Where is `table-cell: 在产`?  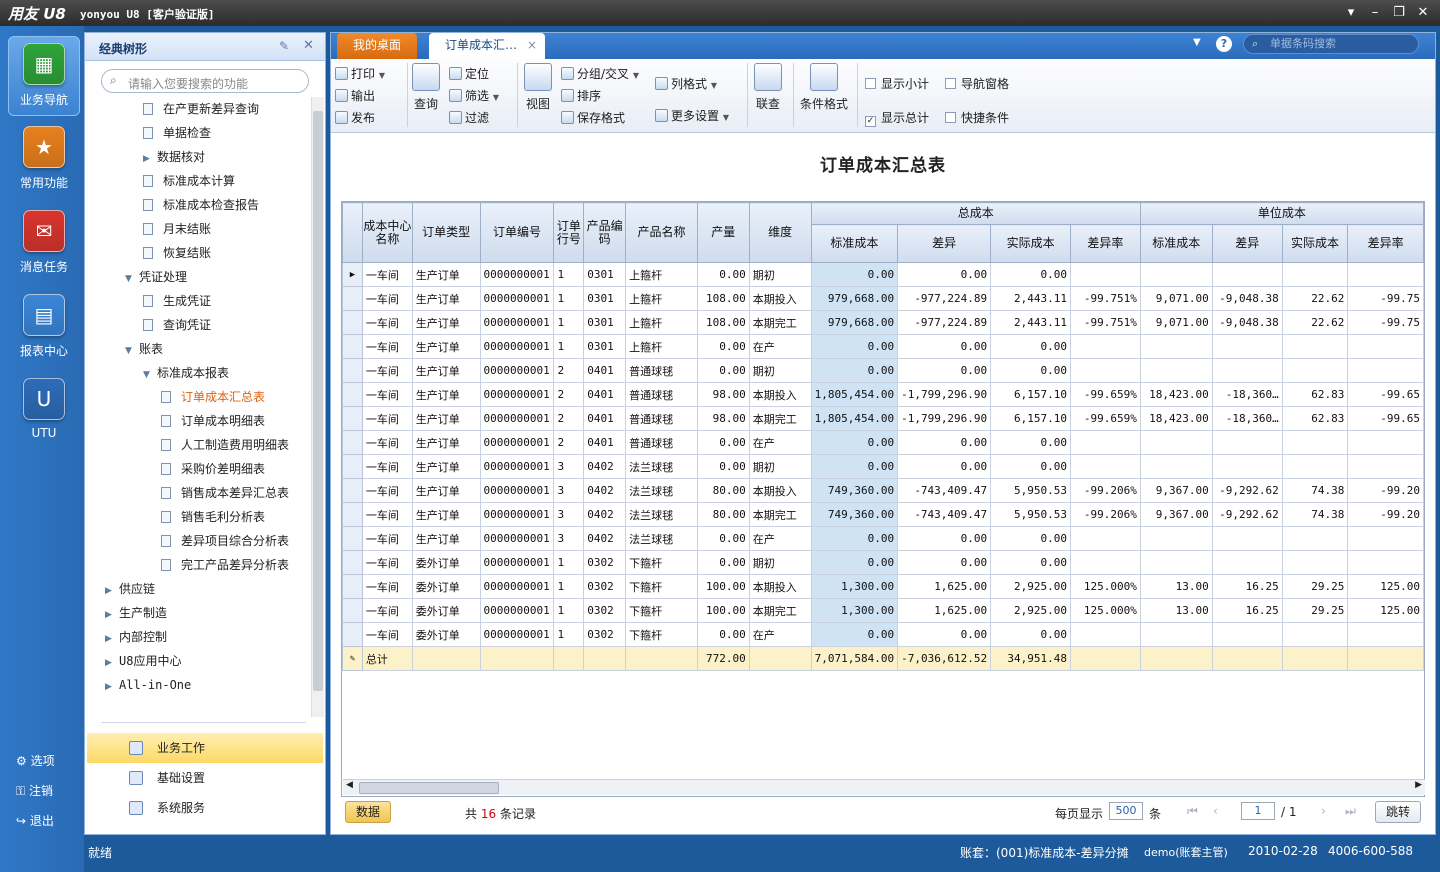
table-cell: 在产 is located at coordinates (780, 442).